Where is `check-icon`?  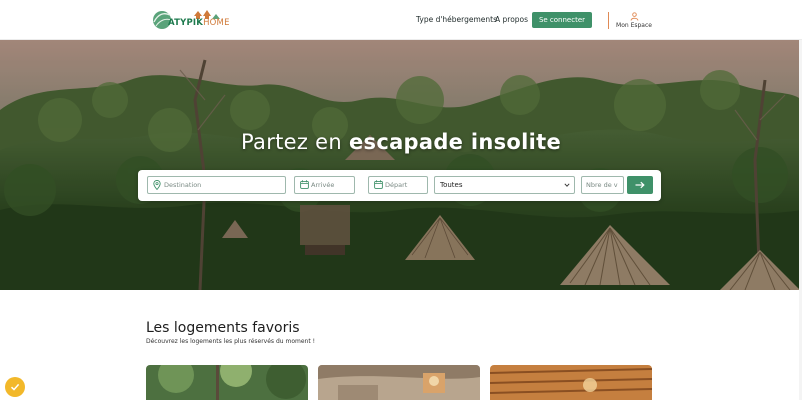 check-icon is located at coordinates (15, 387).